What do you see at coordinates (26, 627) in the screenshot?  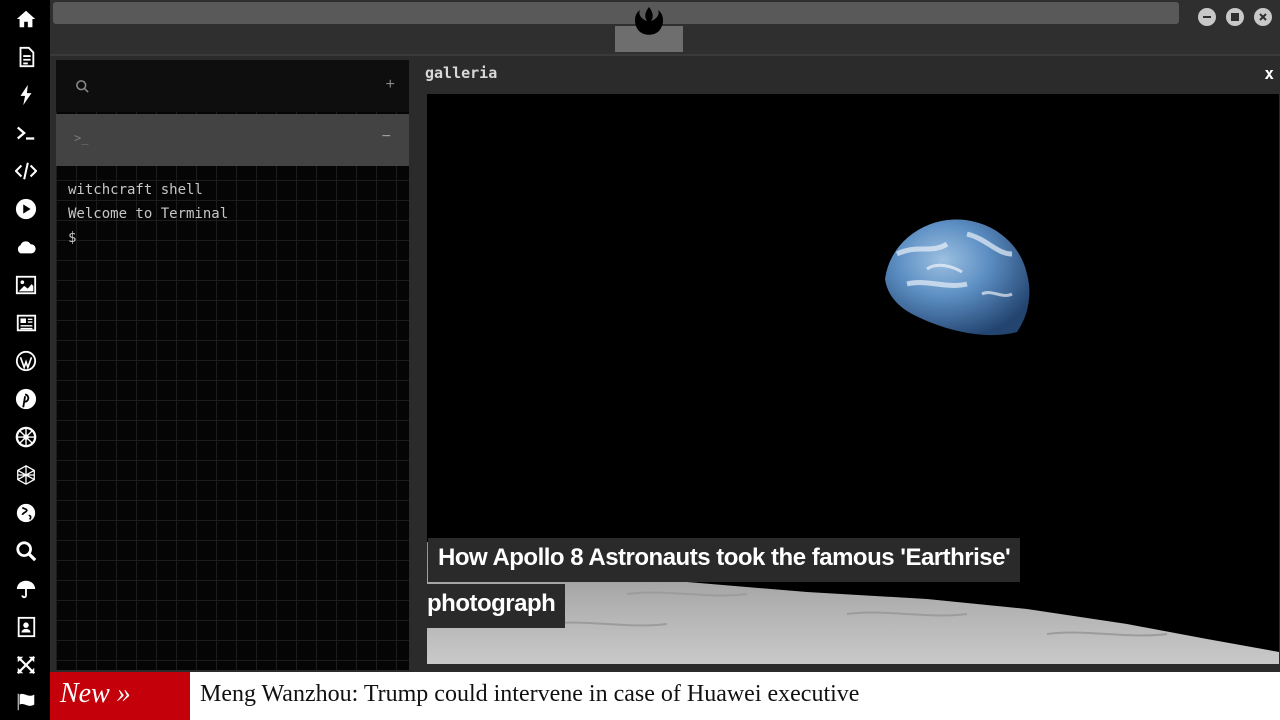 I see `contact-icon` at bounding box center [26, 627].